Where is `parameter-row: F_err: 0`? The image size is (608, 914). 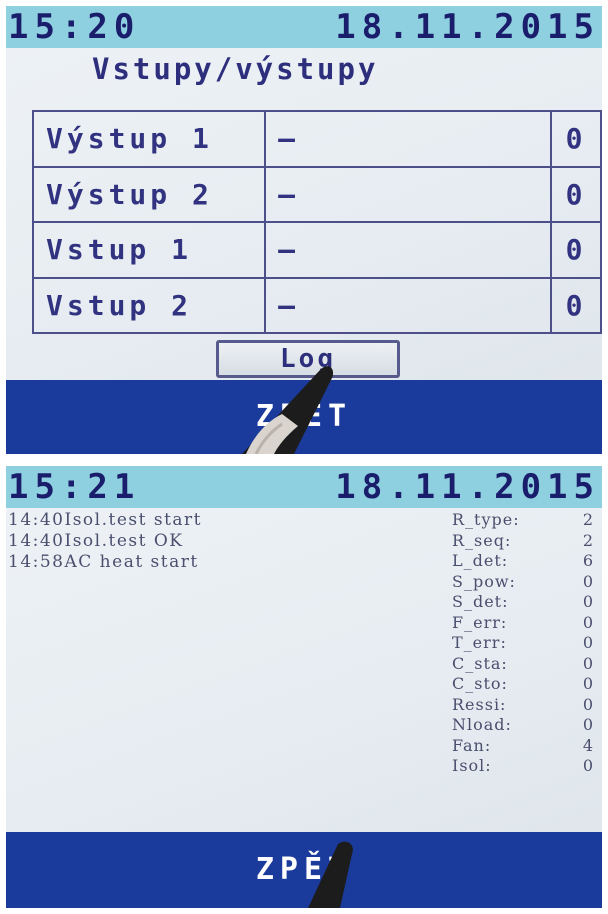
parameter-row: F_err: 0 is located at coordinates (525, 623).